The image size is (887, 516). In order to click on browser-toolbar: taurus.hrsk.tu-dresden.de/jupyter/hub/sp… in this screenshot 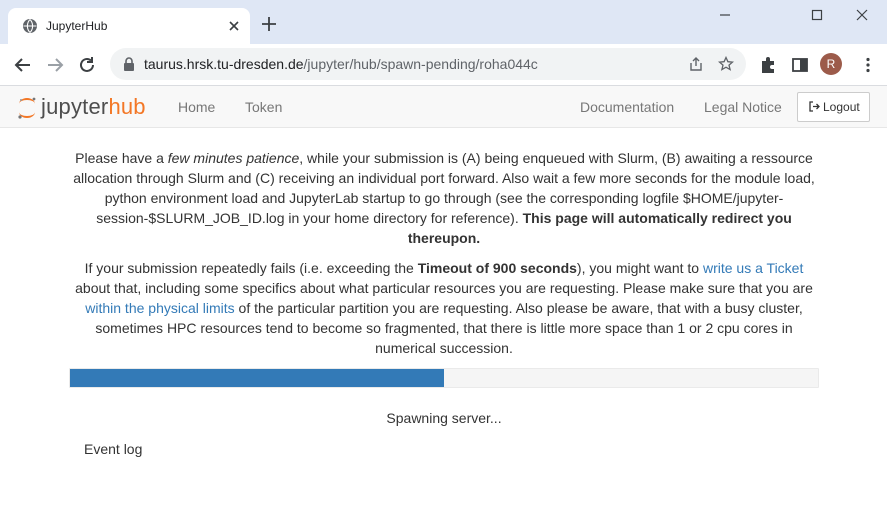, I will do `click(443, 65)`.